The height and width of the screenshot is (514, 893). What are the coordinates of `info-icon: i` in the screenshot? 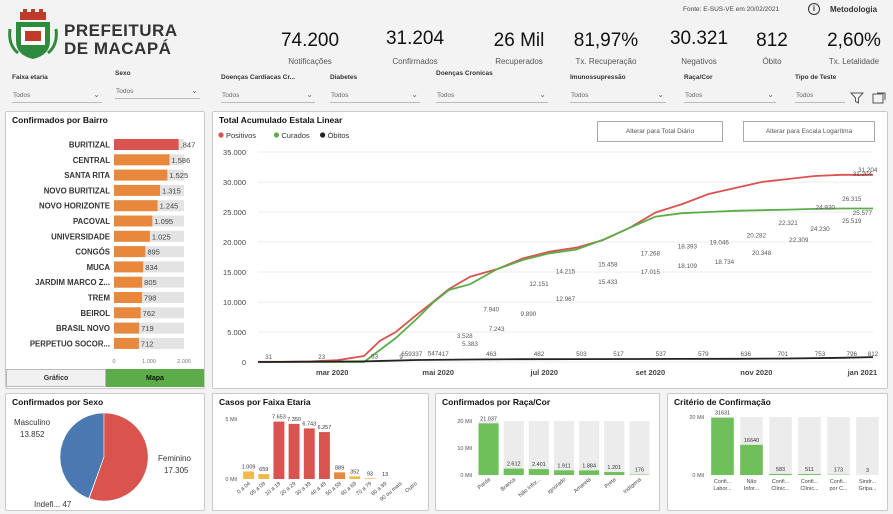 It's located at (814, 9).